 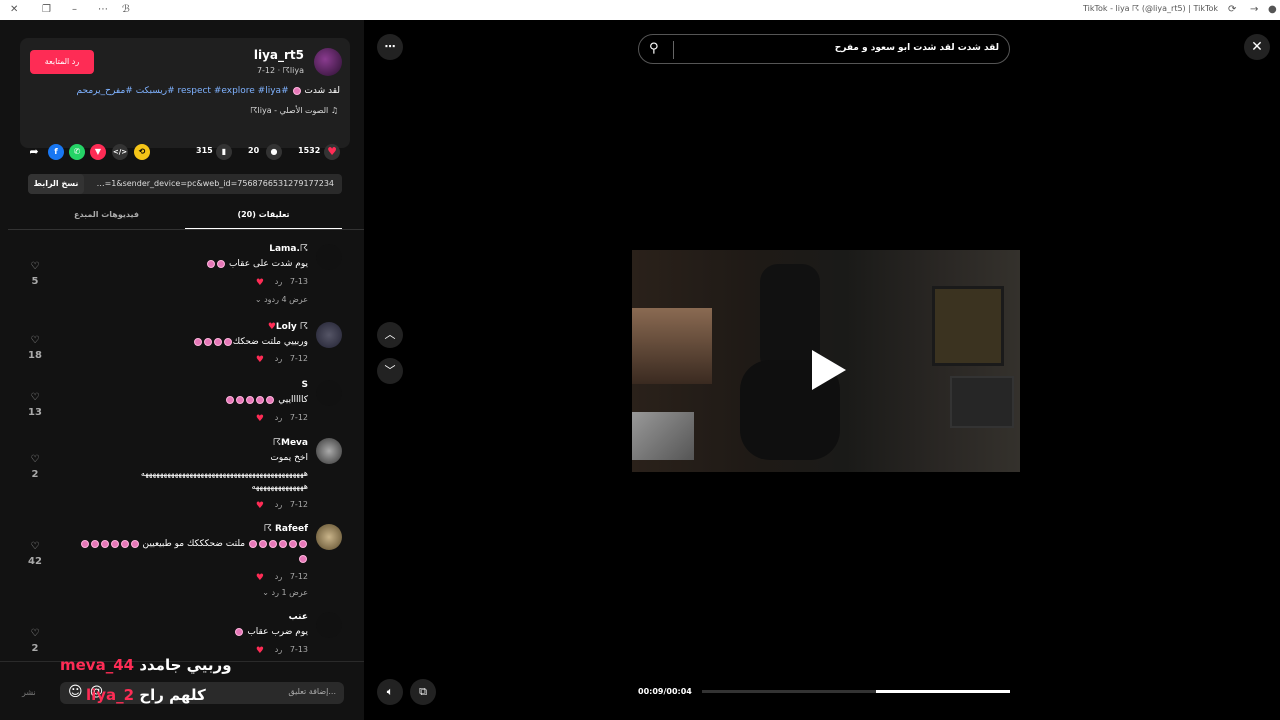 What do you see at coordinates (14, 10) in the screenshot?
I see `close-window-icon: ✕` at bounding box center [14, 10].